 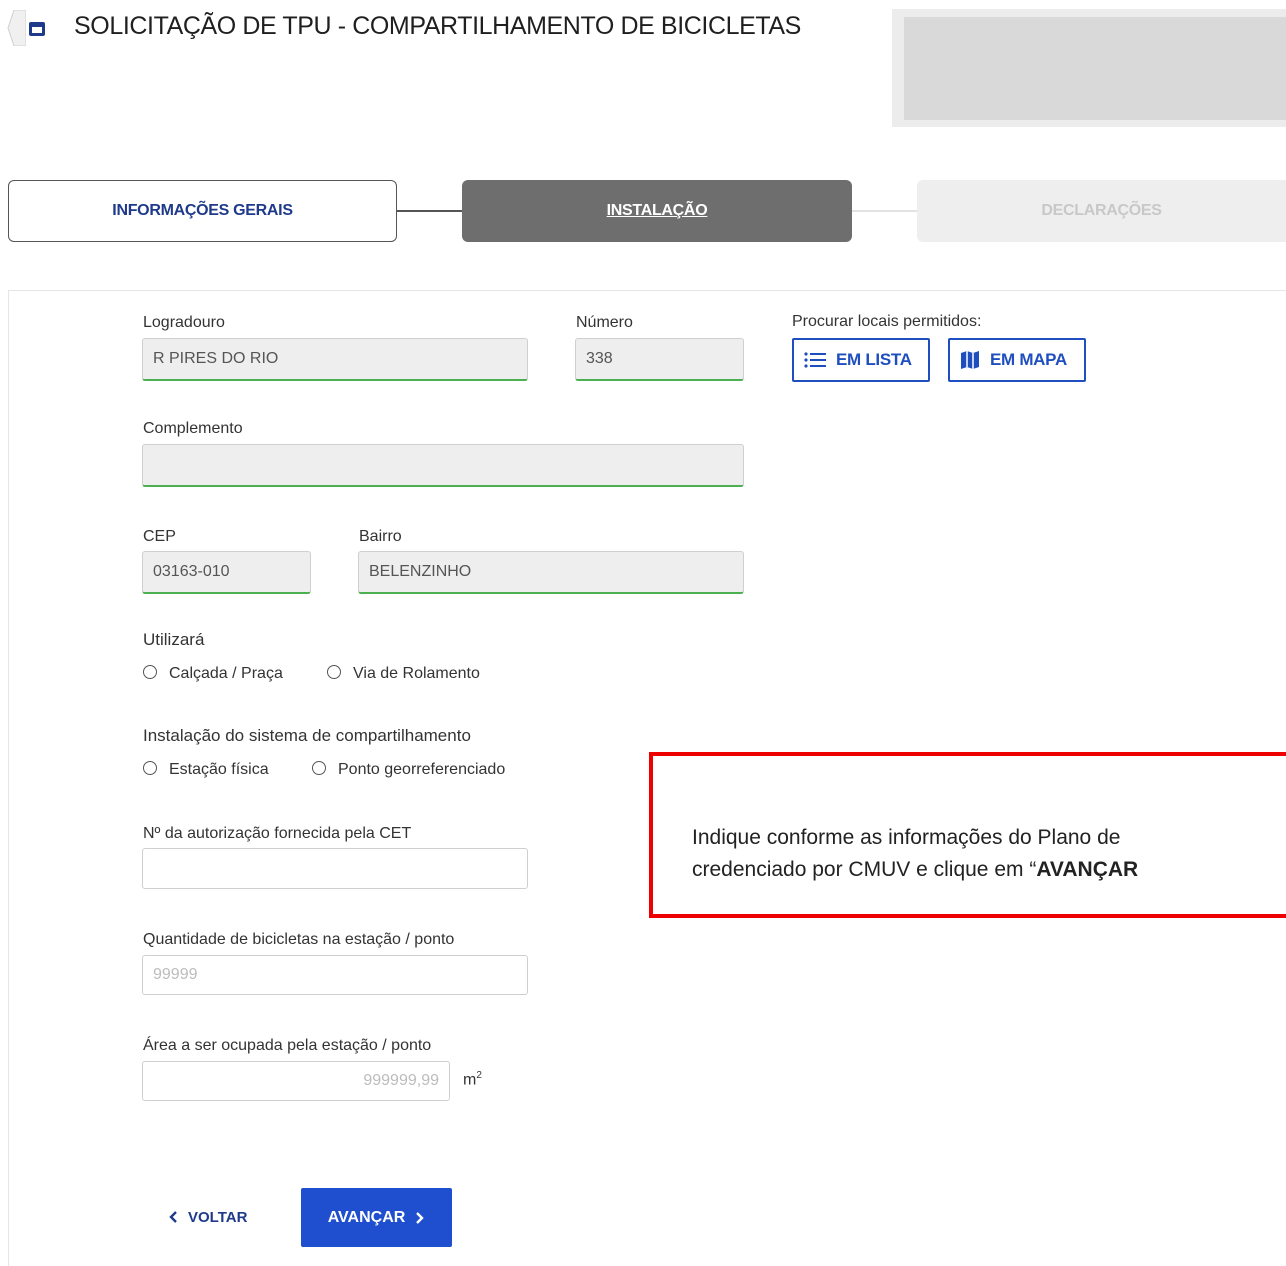 I want to click on step-label: INFORMAÇÕES GERAIS, so click(x=202, y=210).